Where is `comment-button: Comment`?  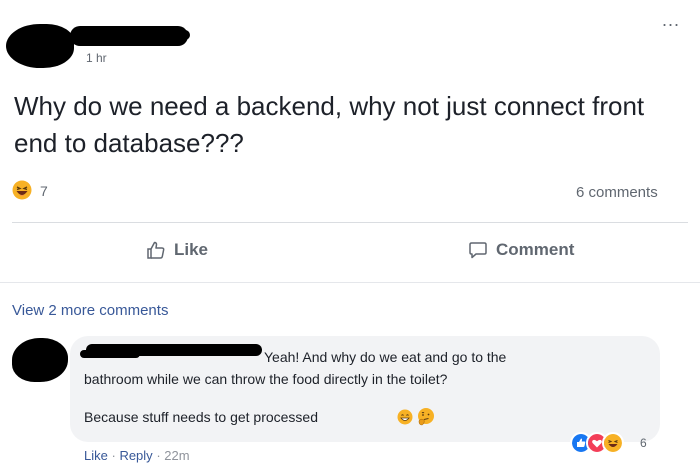 comment-button: Comment is located at coordinates (521, 250).